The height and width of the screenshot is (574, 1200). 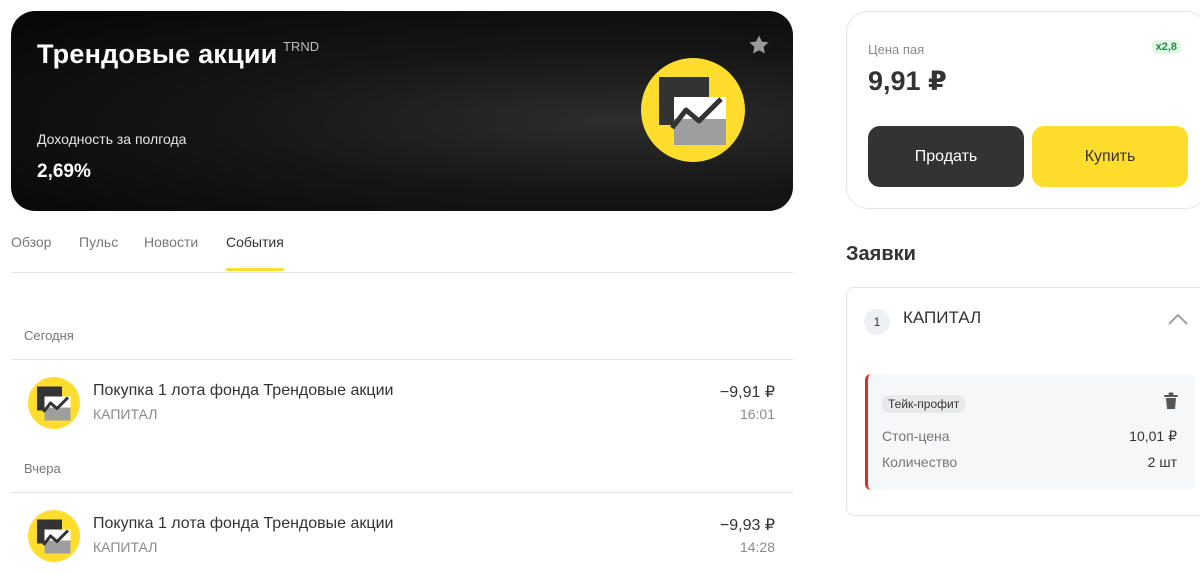 What do you see at coordinates (301, 46) in the screenshot?
I see `fund-ticker: TRND` at bounding box center [301, 46].